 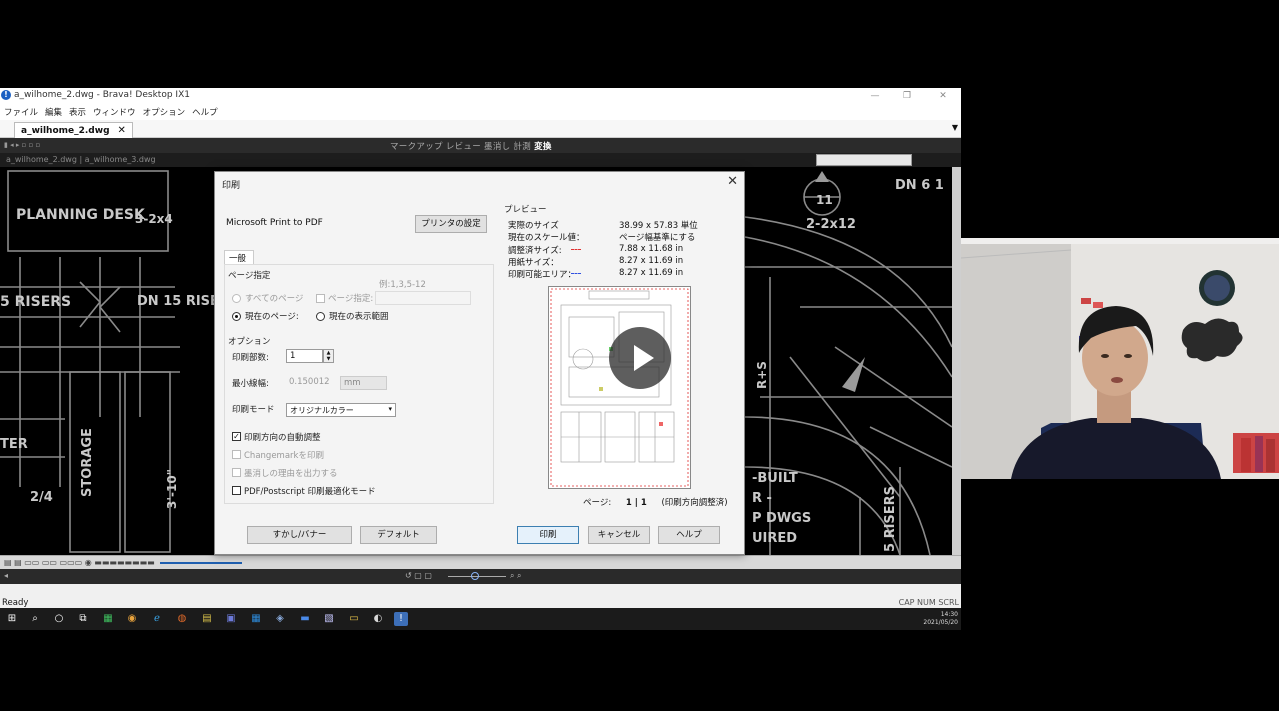 What do you see at coordinates (12, 619) in the screenshot?
I see `windows-start-icon: ⊞` at bounding box center [12, 619].